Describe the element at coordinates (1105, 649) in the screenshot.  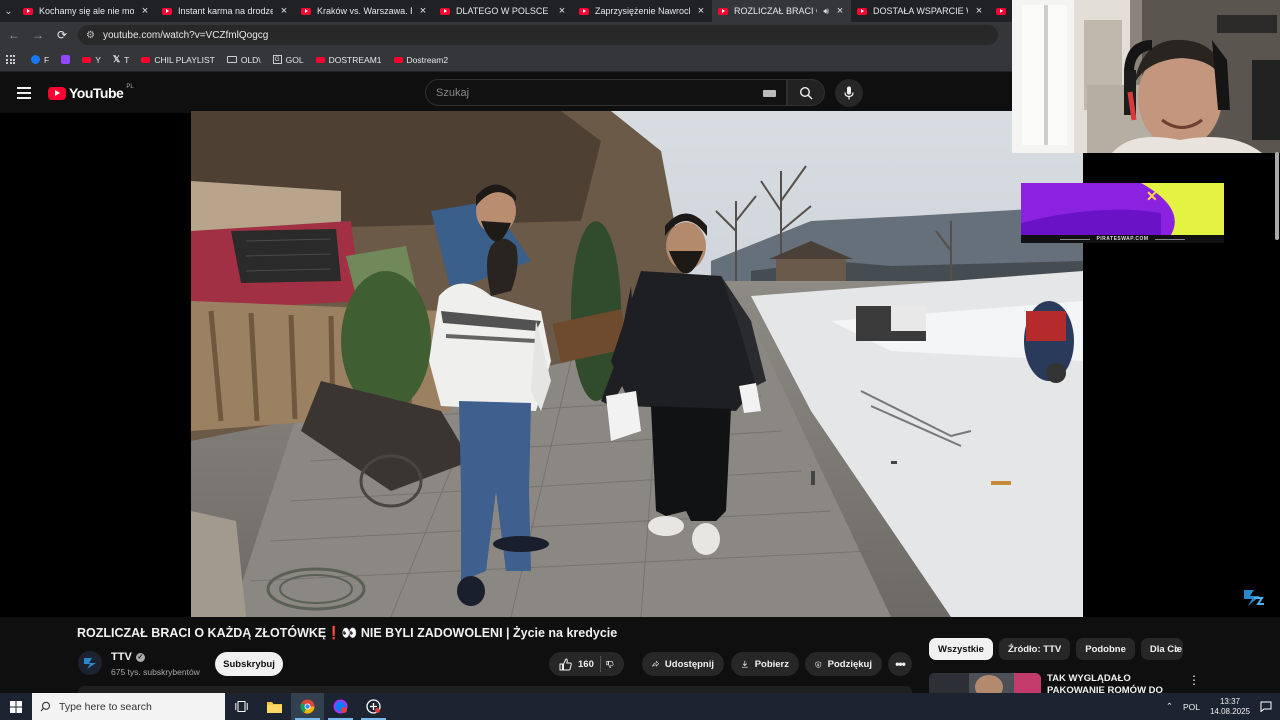
I see `chip-related: Podobne` at that location.